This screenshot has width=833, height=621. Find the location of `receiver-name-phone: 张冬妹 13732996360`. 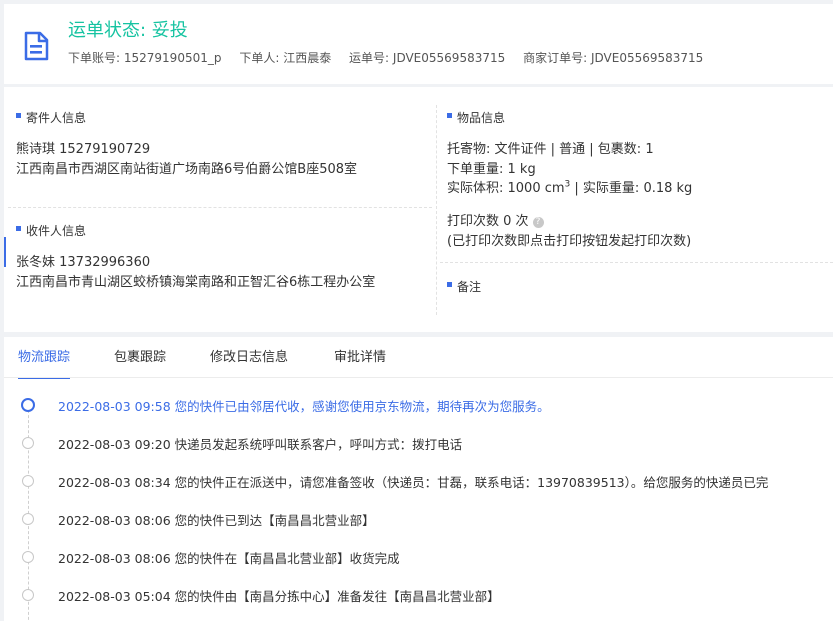

receiver-name-phone: 张冬妹 13732996360 is located at coordinates (83, 262).